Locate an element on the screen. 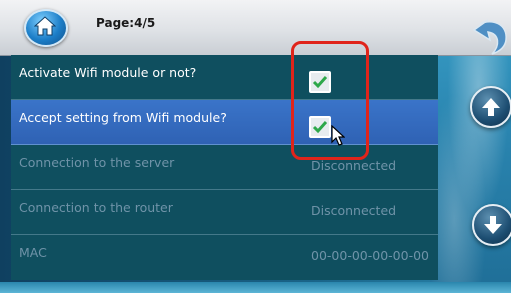  mouse-cursor-icon is located at coordinates (338, 135).